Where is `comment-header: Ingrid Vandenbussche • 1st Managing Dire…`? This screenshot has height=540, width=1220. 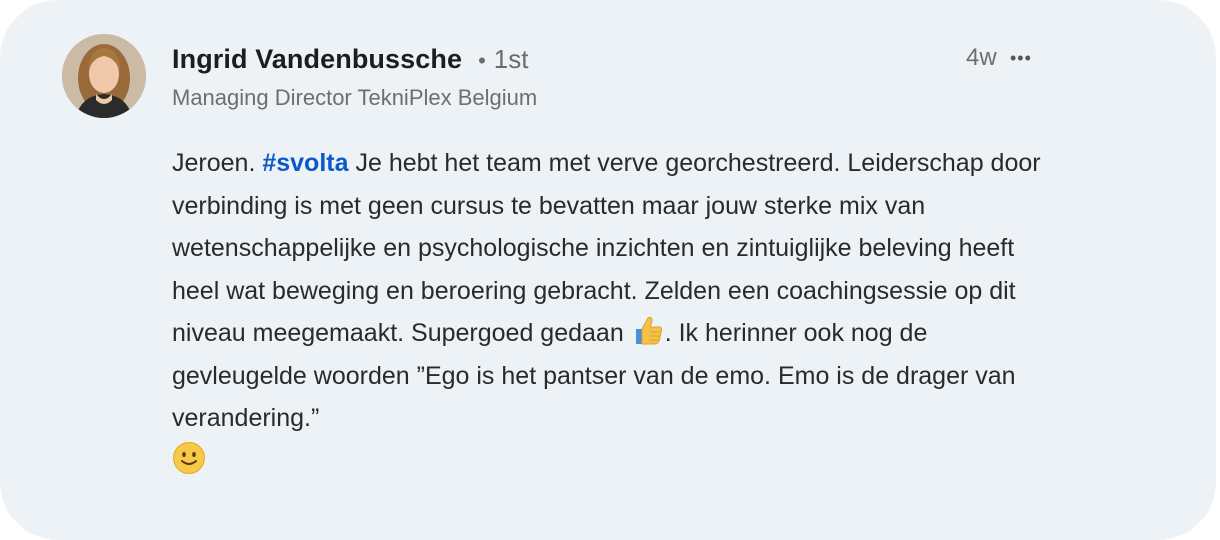 comment-header: Ingrid Vandenbussche • 1st Managing Dire… is located at coordinates (354, 77).